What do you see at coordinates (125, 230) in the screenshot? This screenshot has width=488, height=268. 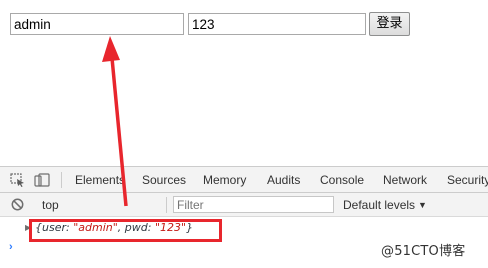 I see `annotation-highlight-box` at bounding box center [125, 230].